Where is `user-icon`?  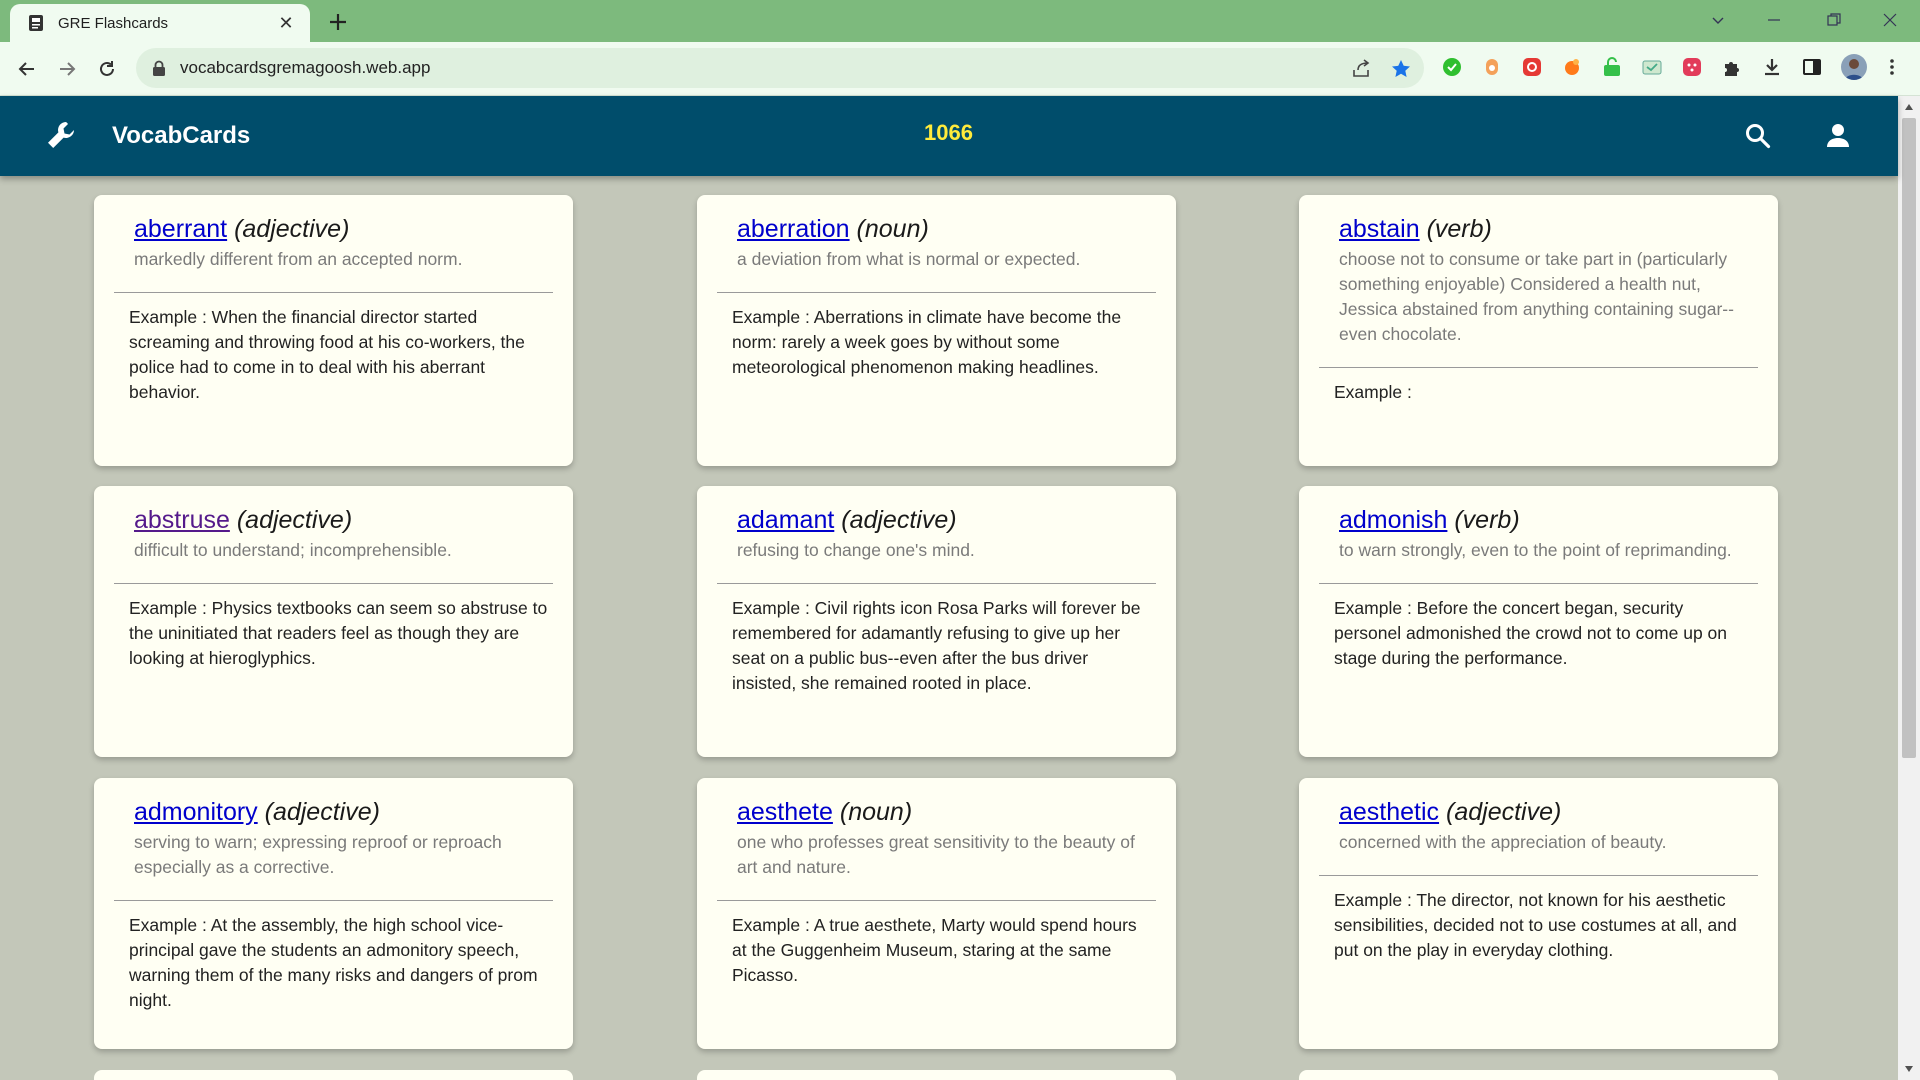 user-icon is located at coordinates (1838, 136).